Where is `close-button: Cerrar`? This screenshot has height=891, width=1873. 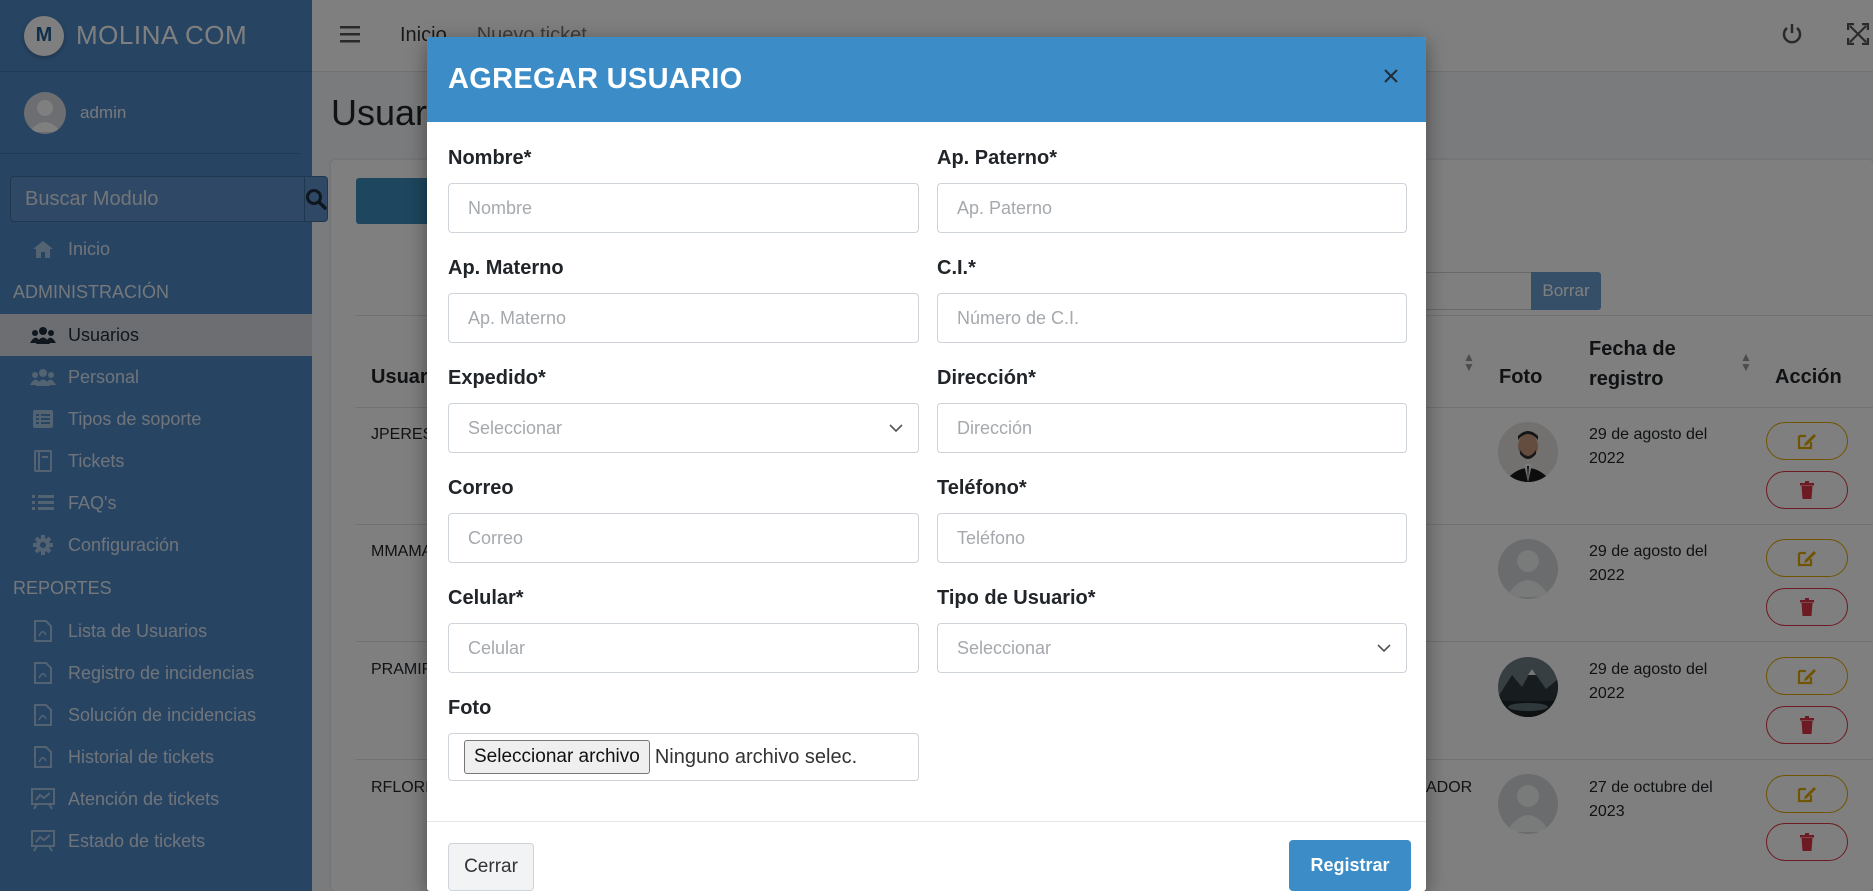
close-button: Cerrar is located at coordinates (491, 867).